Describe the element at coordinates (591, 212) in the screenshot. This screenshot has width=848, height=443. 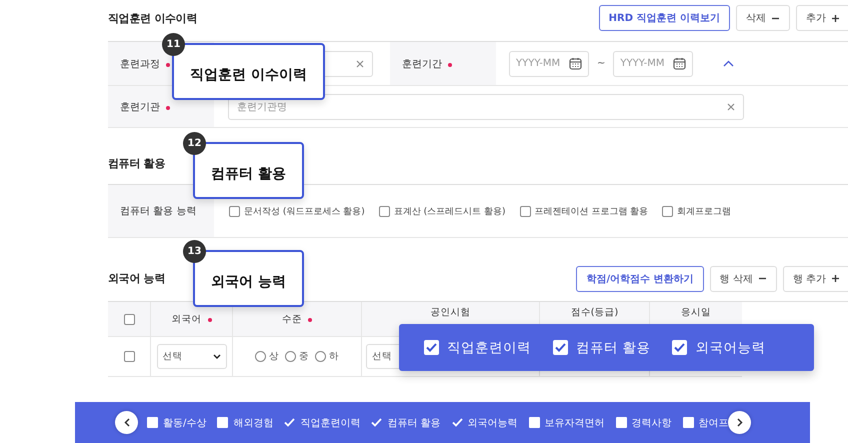
I see `option-label: 프레젠테이션 프로그램 활용` at that location.